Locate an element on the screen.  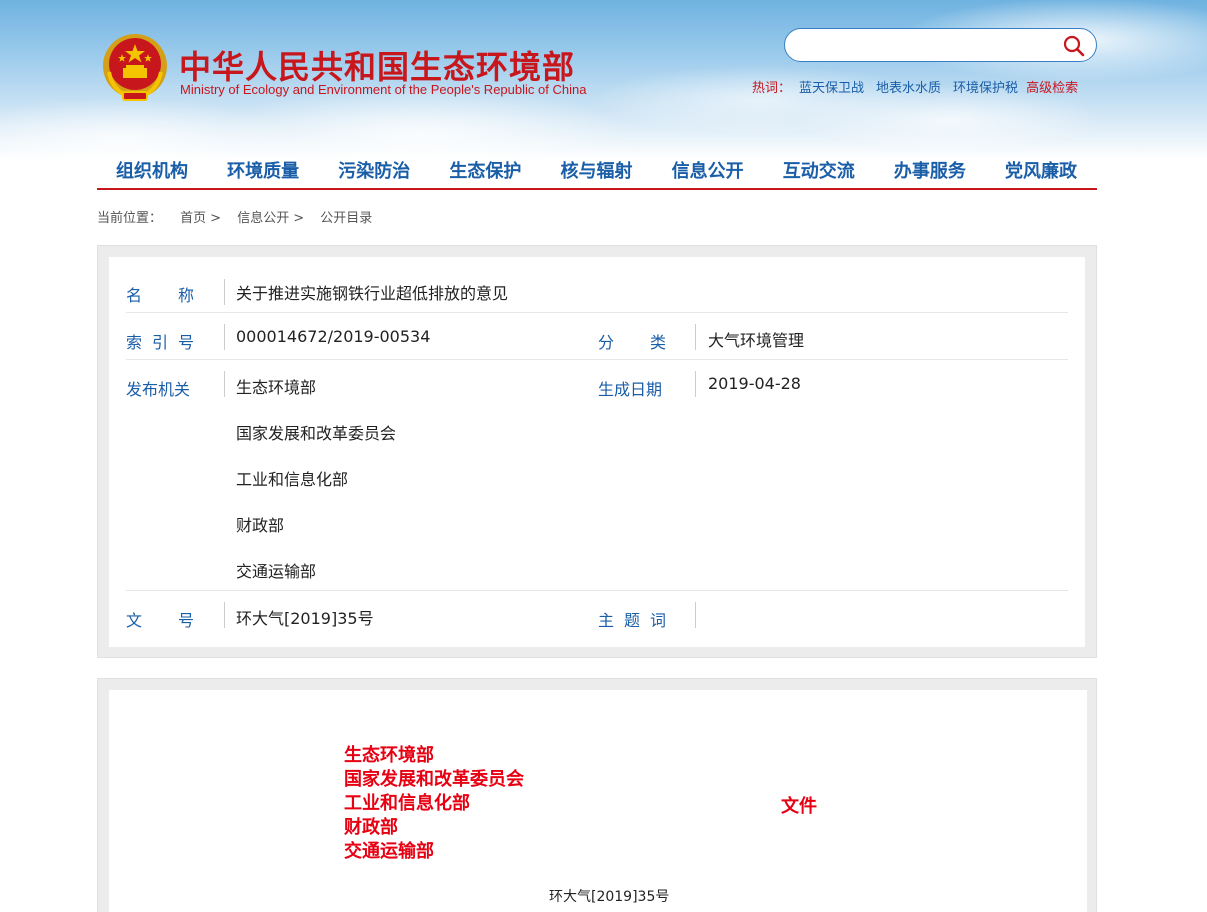
advanced-search-link: 高级检索 is located at coordinates (1052, 88).